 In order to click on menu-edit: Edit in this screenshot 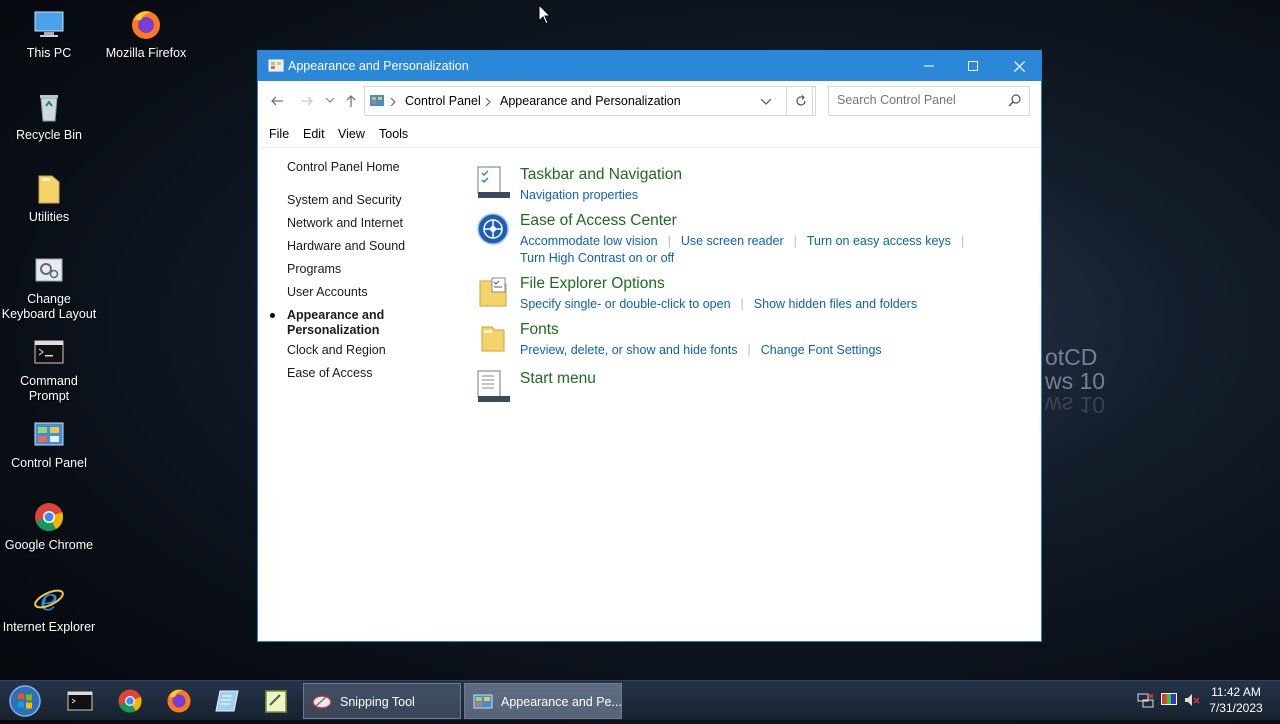, I will do `click(314, 134)`.